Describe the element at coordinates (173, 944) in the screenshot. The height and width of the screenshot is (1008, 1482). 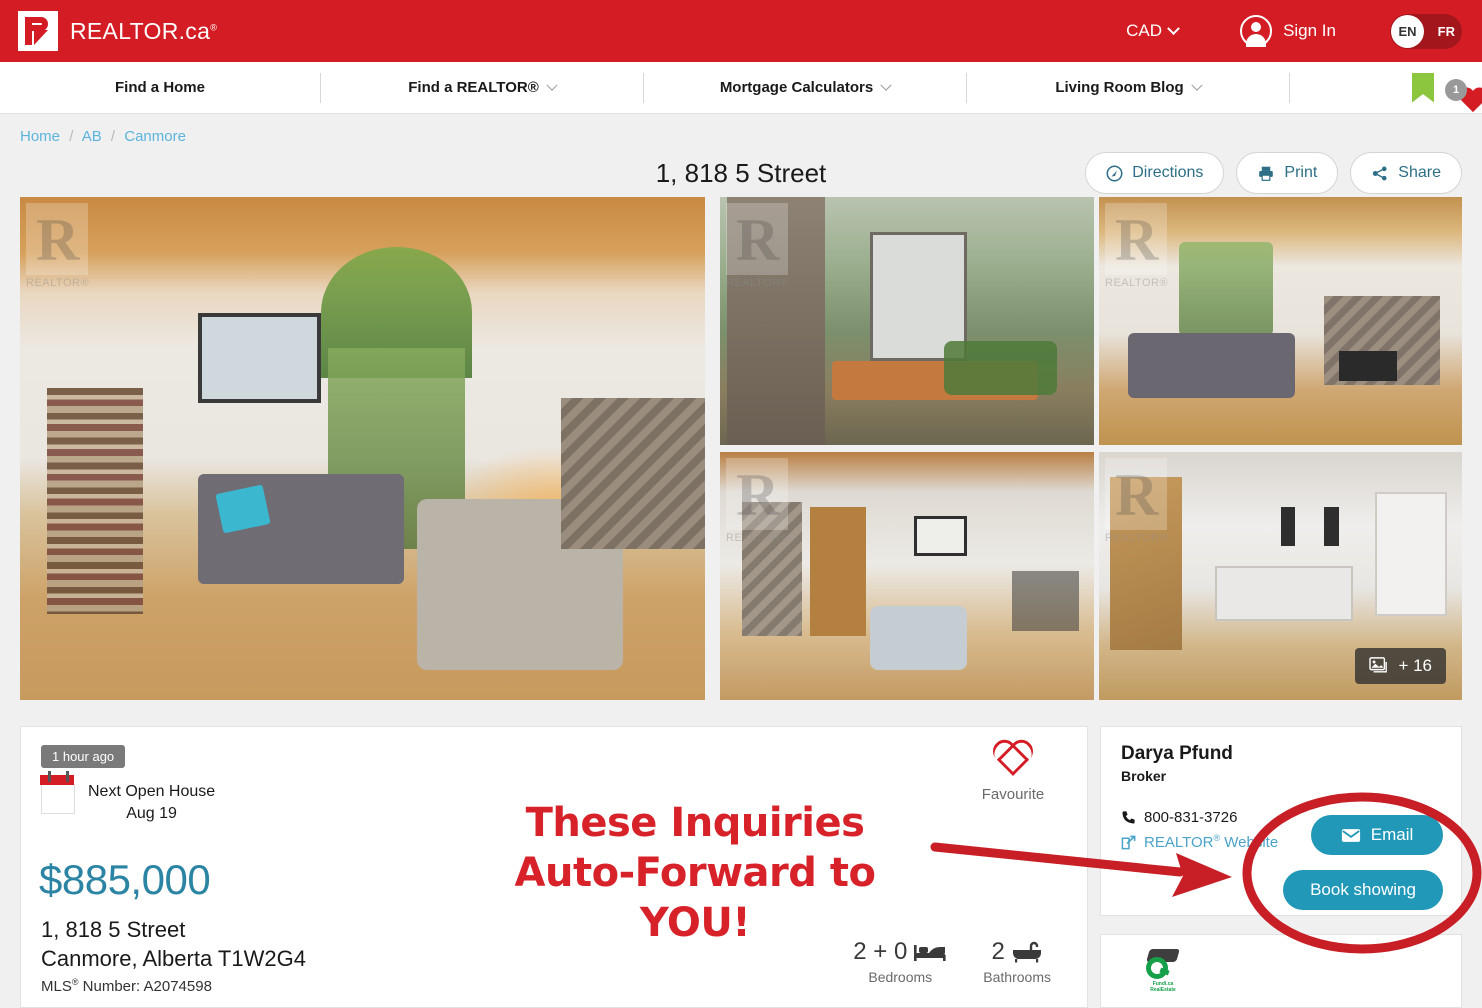
I see `listing-address: 1, 818 5 Street Canmore, Alberta T1W2G4` at that location.